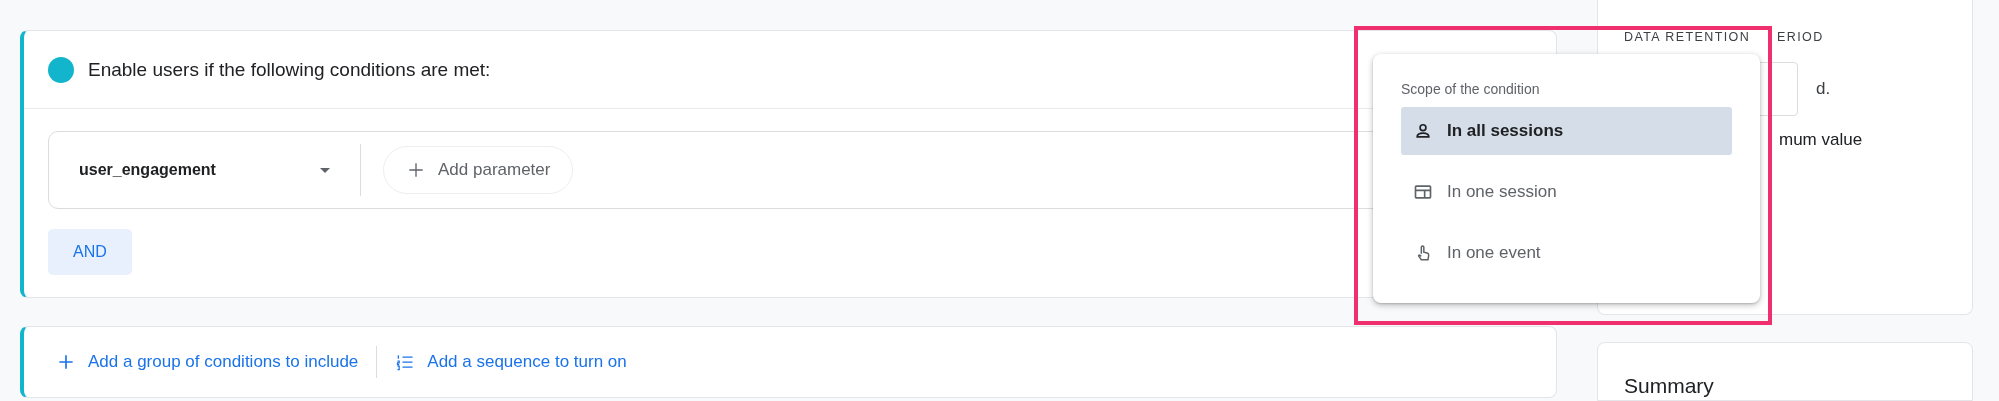  What do you see at coordinates (1669, 385) in the screenshot?
I see `summary-title: Summary` at bounding box center [1669, 385].